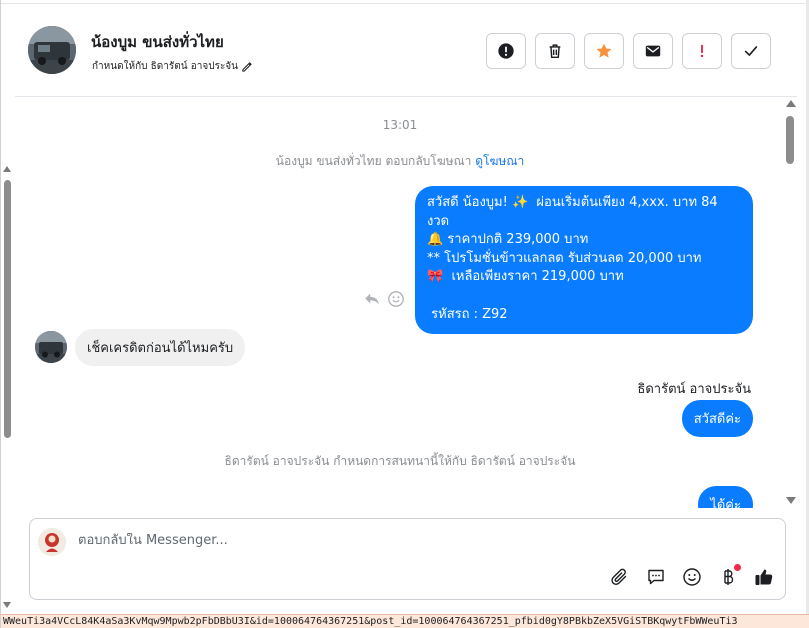  I want to click on header-action-buttons, so click(628, 51).